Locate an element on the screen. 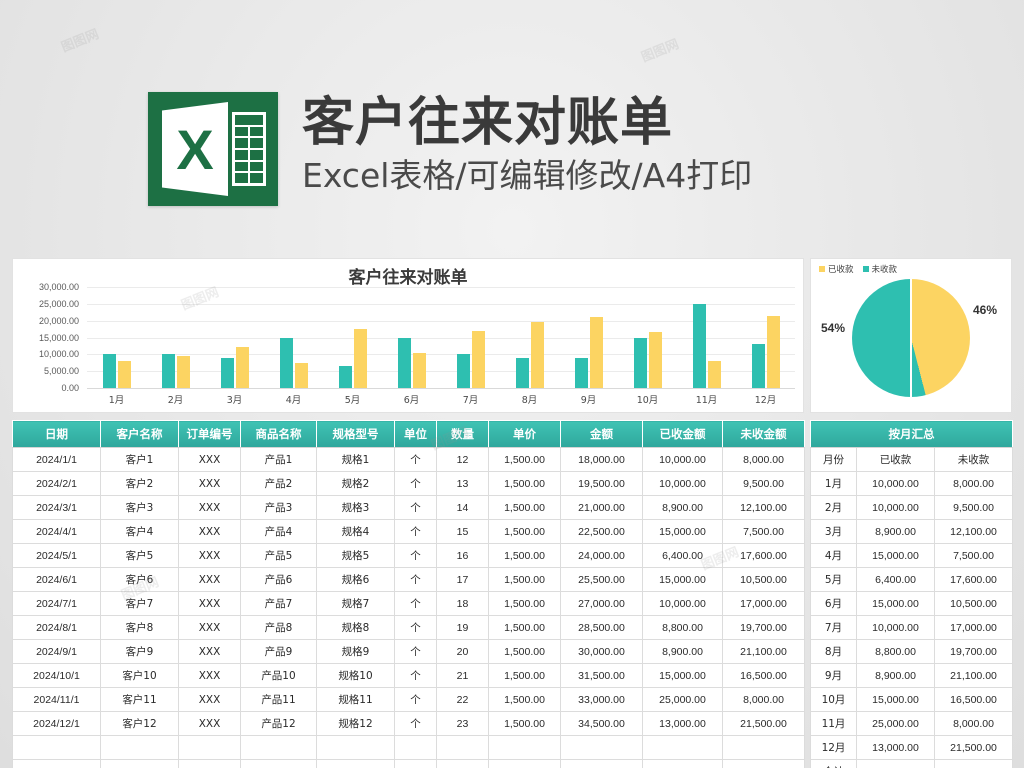 The image size is (1024, 768). table-cell: 15,000.00 is located at coordinates (682, 675).